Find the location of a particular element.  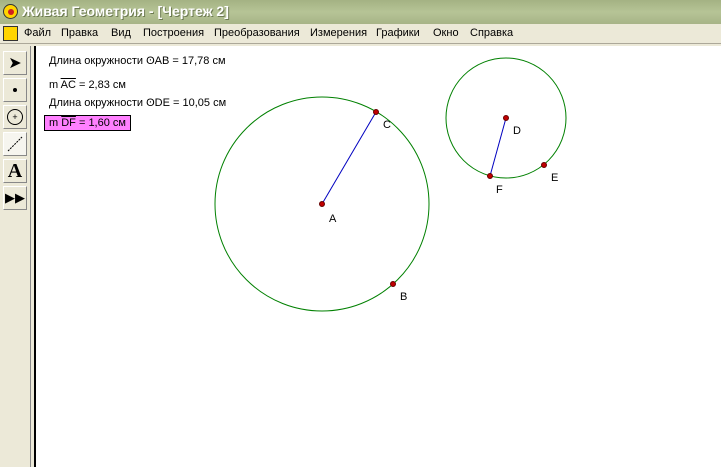

compass-tool: + is located at coordinates (15, 117).